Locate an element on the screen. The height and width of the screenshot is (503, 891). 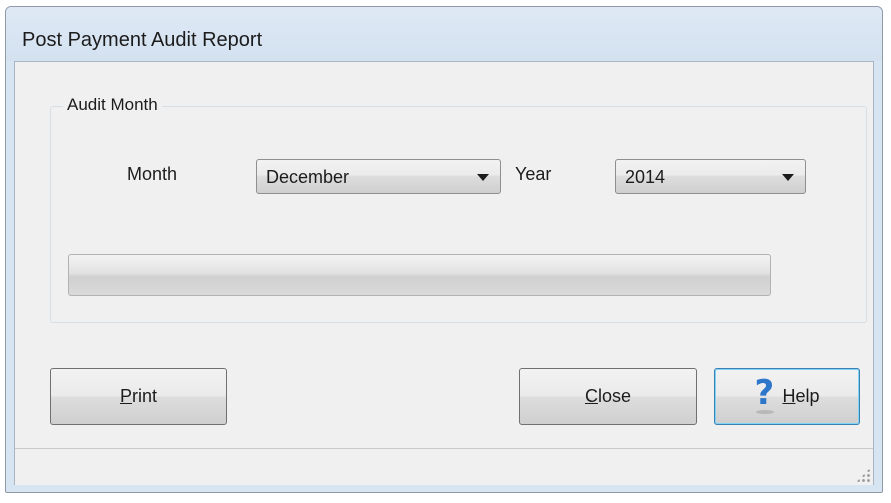
month-dropdown-value: December is located at coordinates (308, 177).